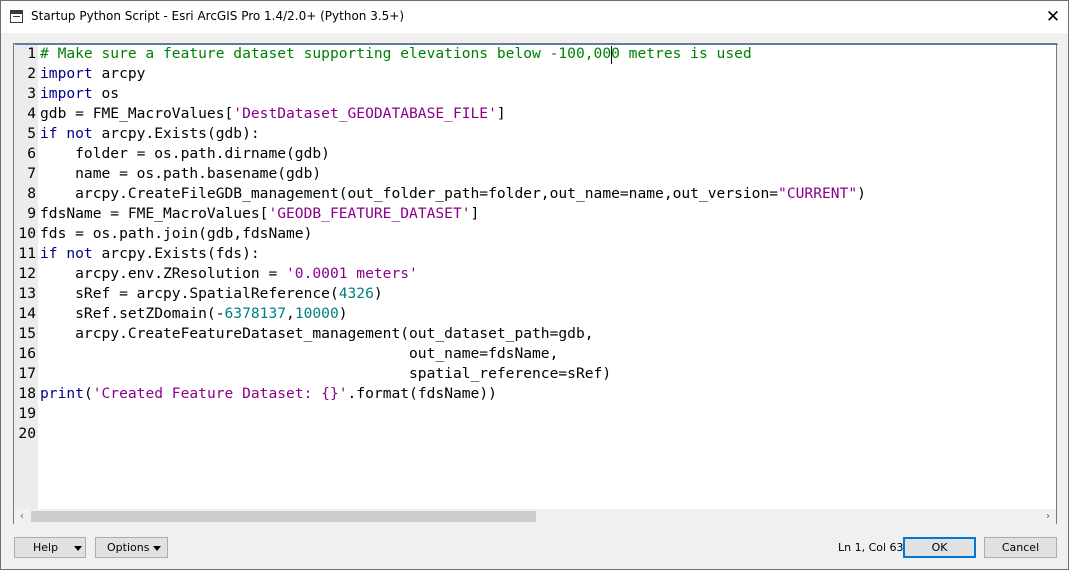 The image size is (1069, 570). What do you see at coordinates (22, 516) in the screenshot?
I see `scroll-left-arrow-icon: ‹` at bounding box center [22, 516].